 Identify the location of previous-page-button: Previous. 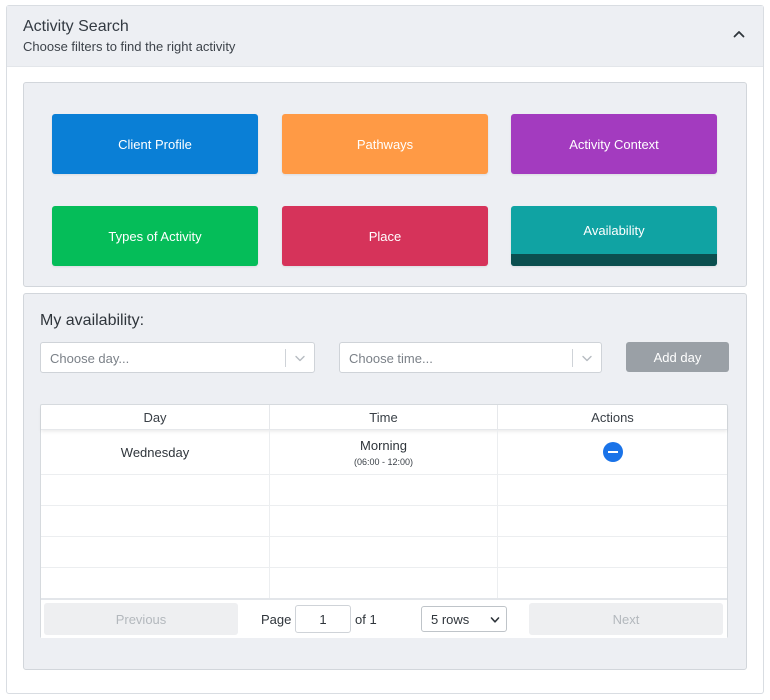
(141, 619).